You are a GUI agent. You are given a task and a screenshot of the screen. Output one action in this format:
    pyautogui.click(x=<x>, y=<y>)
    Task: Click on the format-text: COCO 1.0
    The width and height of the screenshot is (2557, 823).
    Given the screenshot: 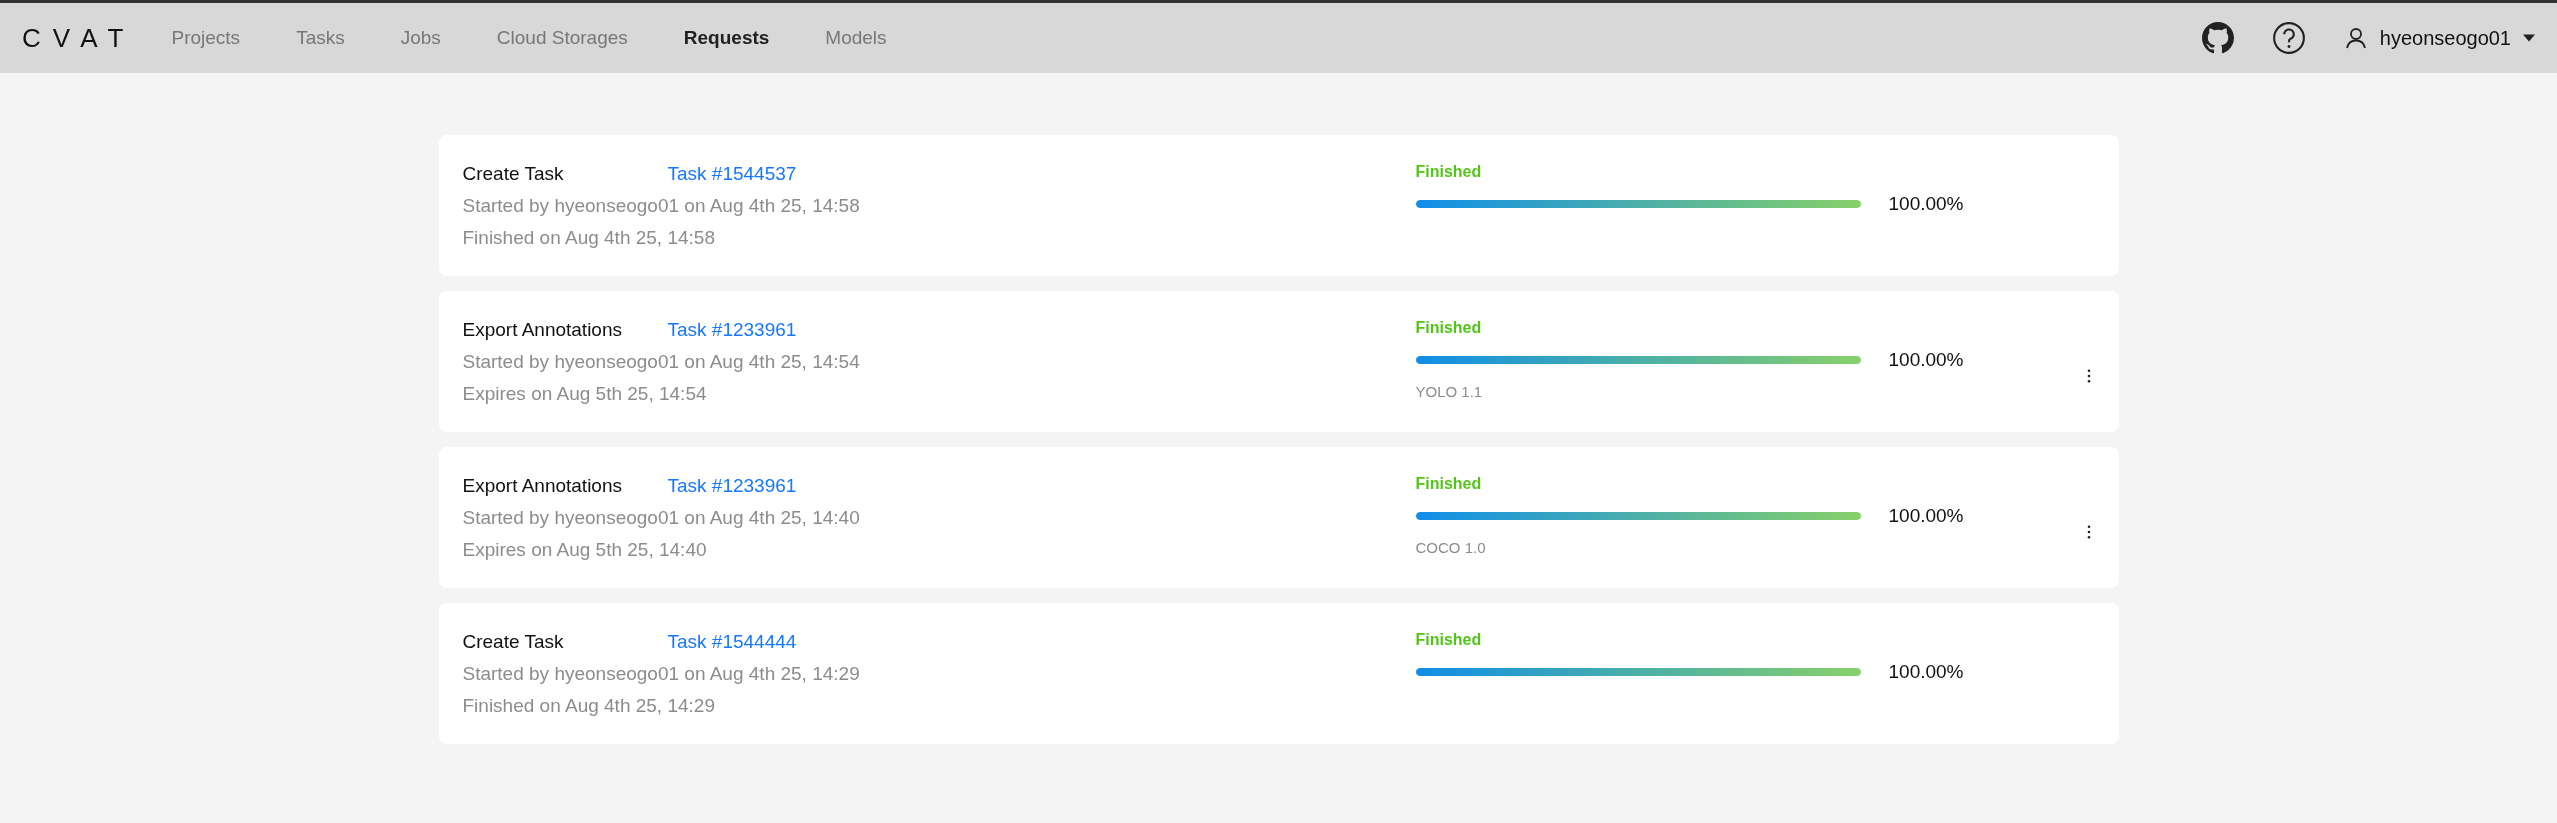 What is the action you would take?
    pyautogui.click(x=1451, y=547)
    